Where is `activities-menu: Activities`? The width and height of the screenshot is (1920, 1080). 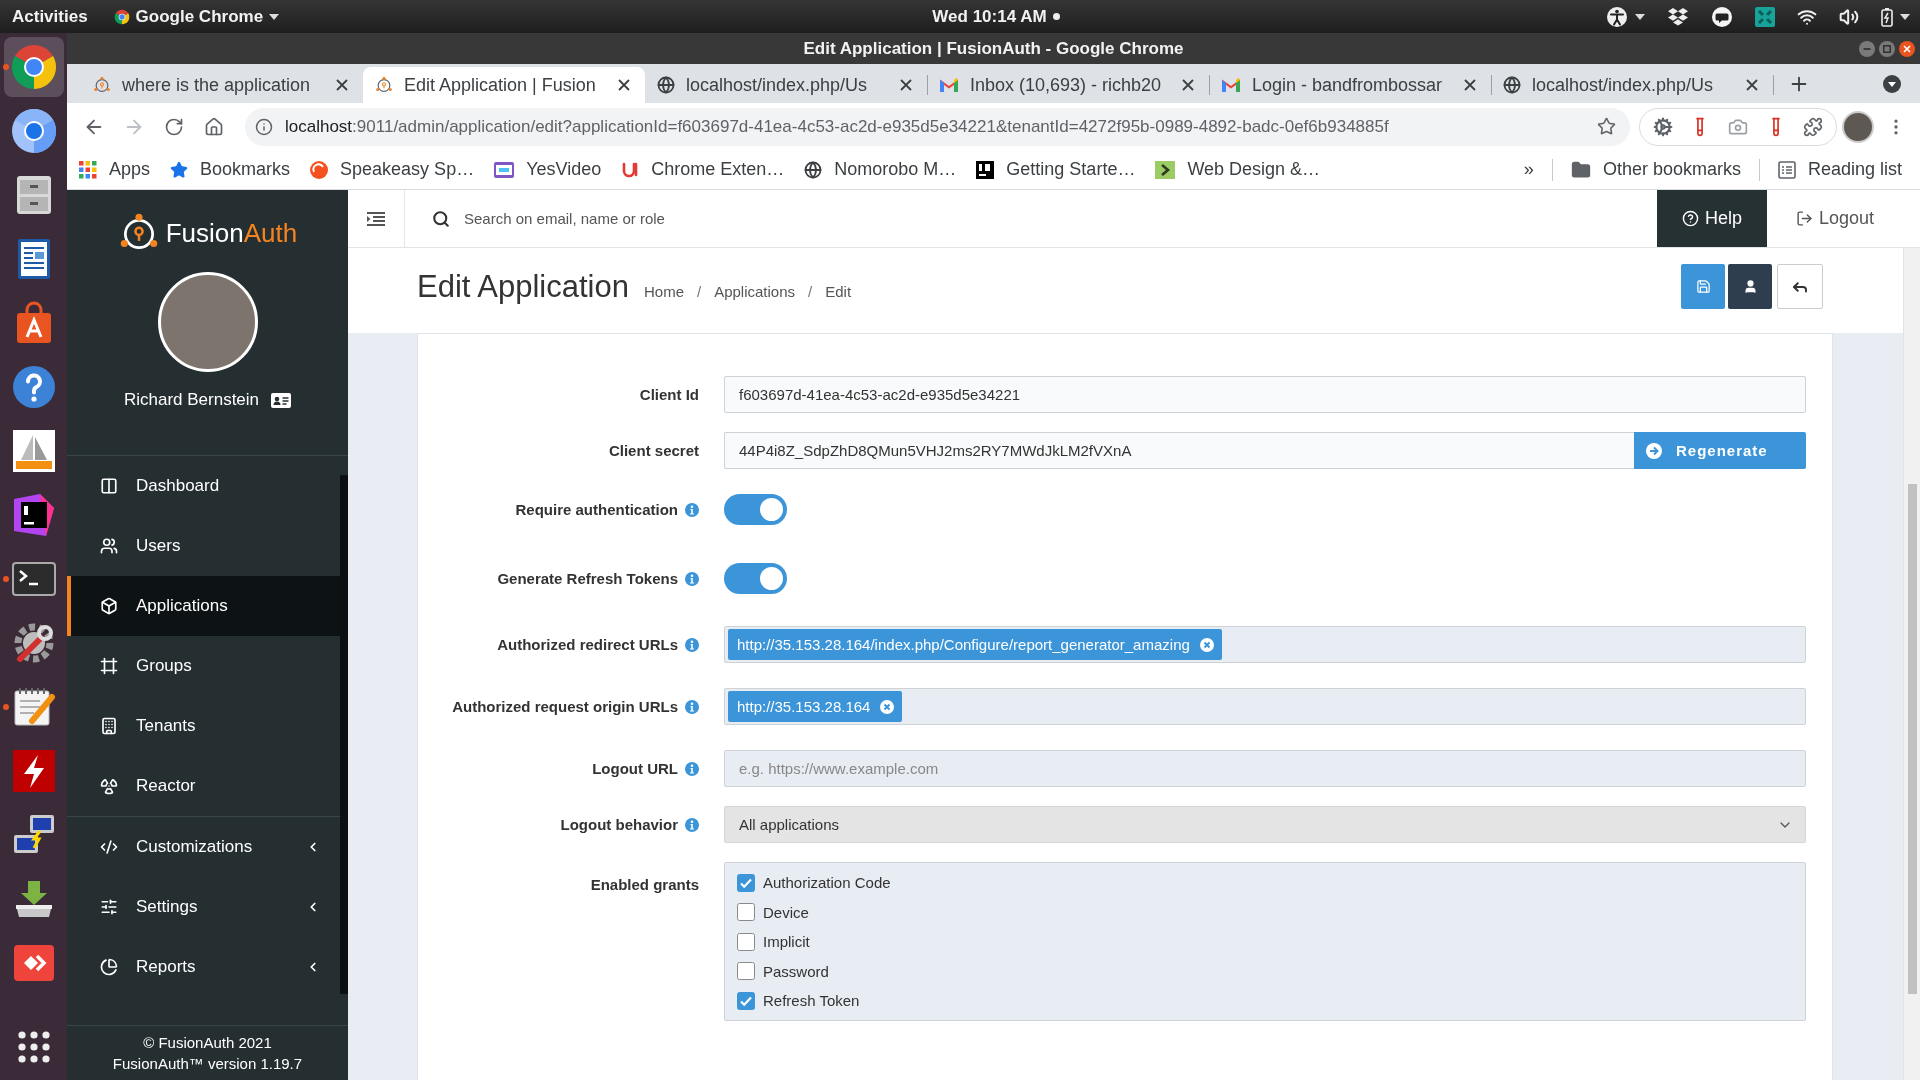 activities-menu: Activities is located at coordinates (50, 16).